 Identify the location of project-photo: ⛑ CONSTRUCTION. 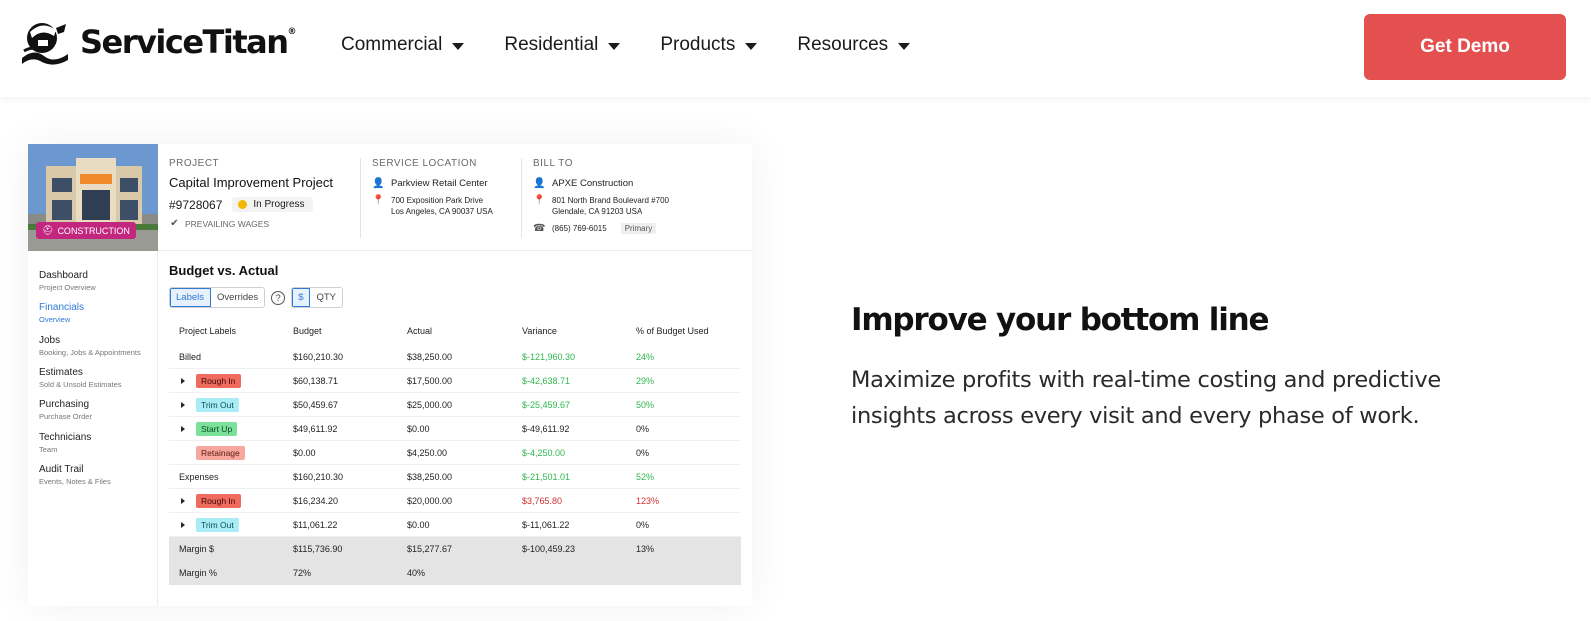
(93, 197).